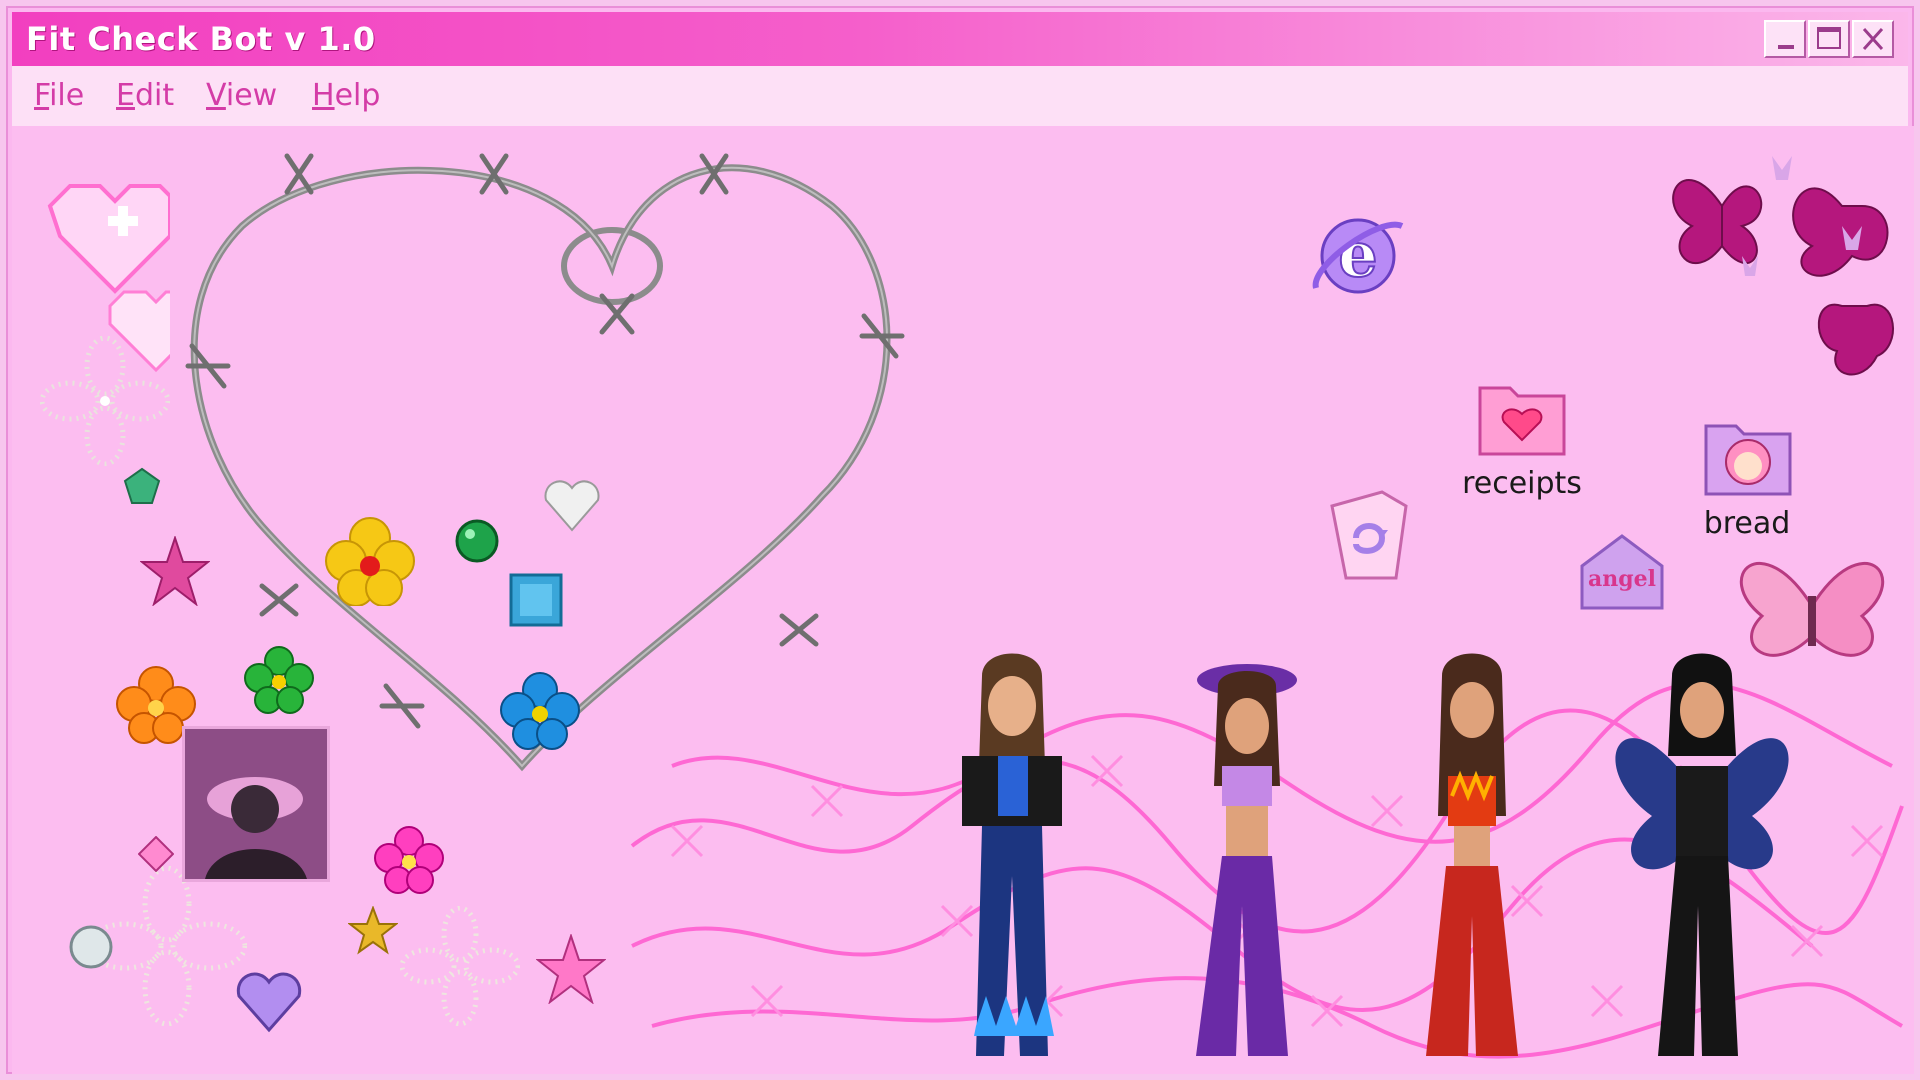 The height and width of the screenshot is (1080, 1920). What do you see at coordinates (241, 95) in the screenshot?
I see `menu-view: View` at bounding box center [241, 95].